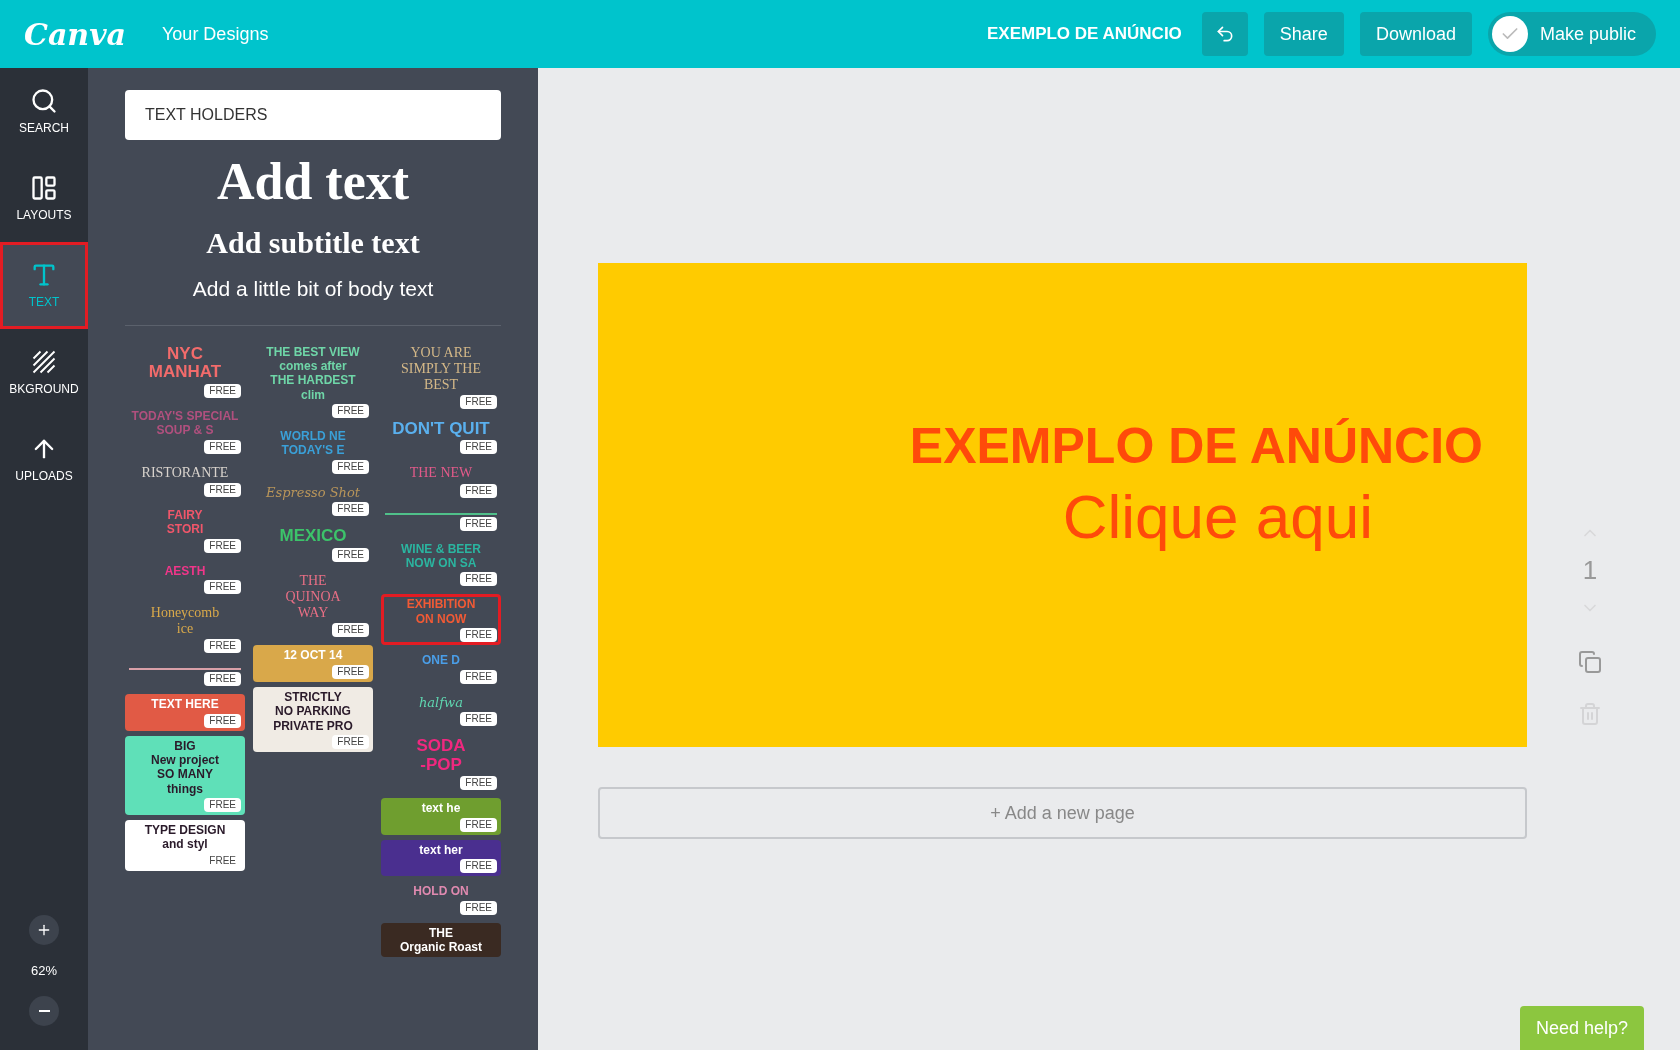 This screenshot has width=1680, height=1050. I want to click on template-thumbnail: Espresso Shot FREE, so click(313, 500).